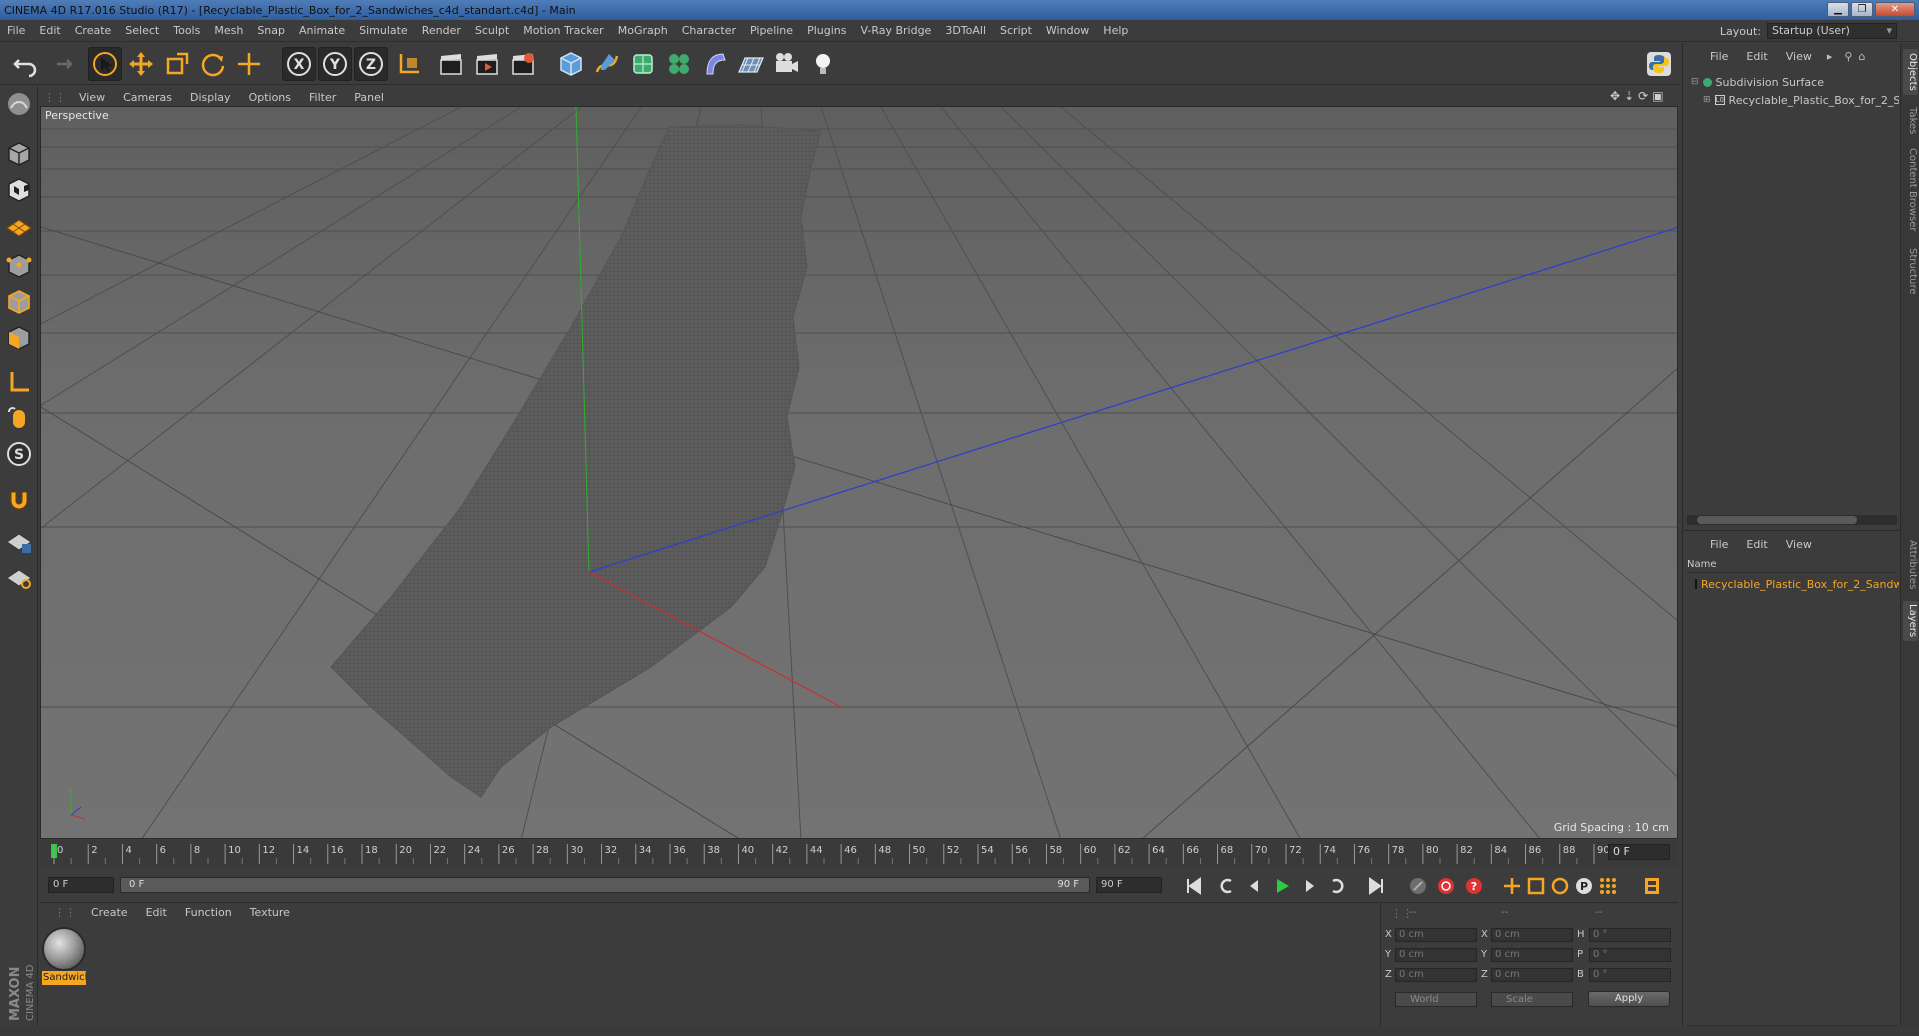 This screenshot has height=1036, width=1919. Describe the element at coordinates (213, 64) in the screenshot. I see `rotate-tool` at that location.